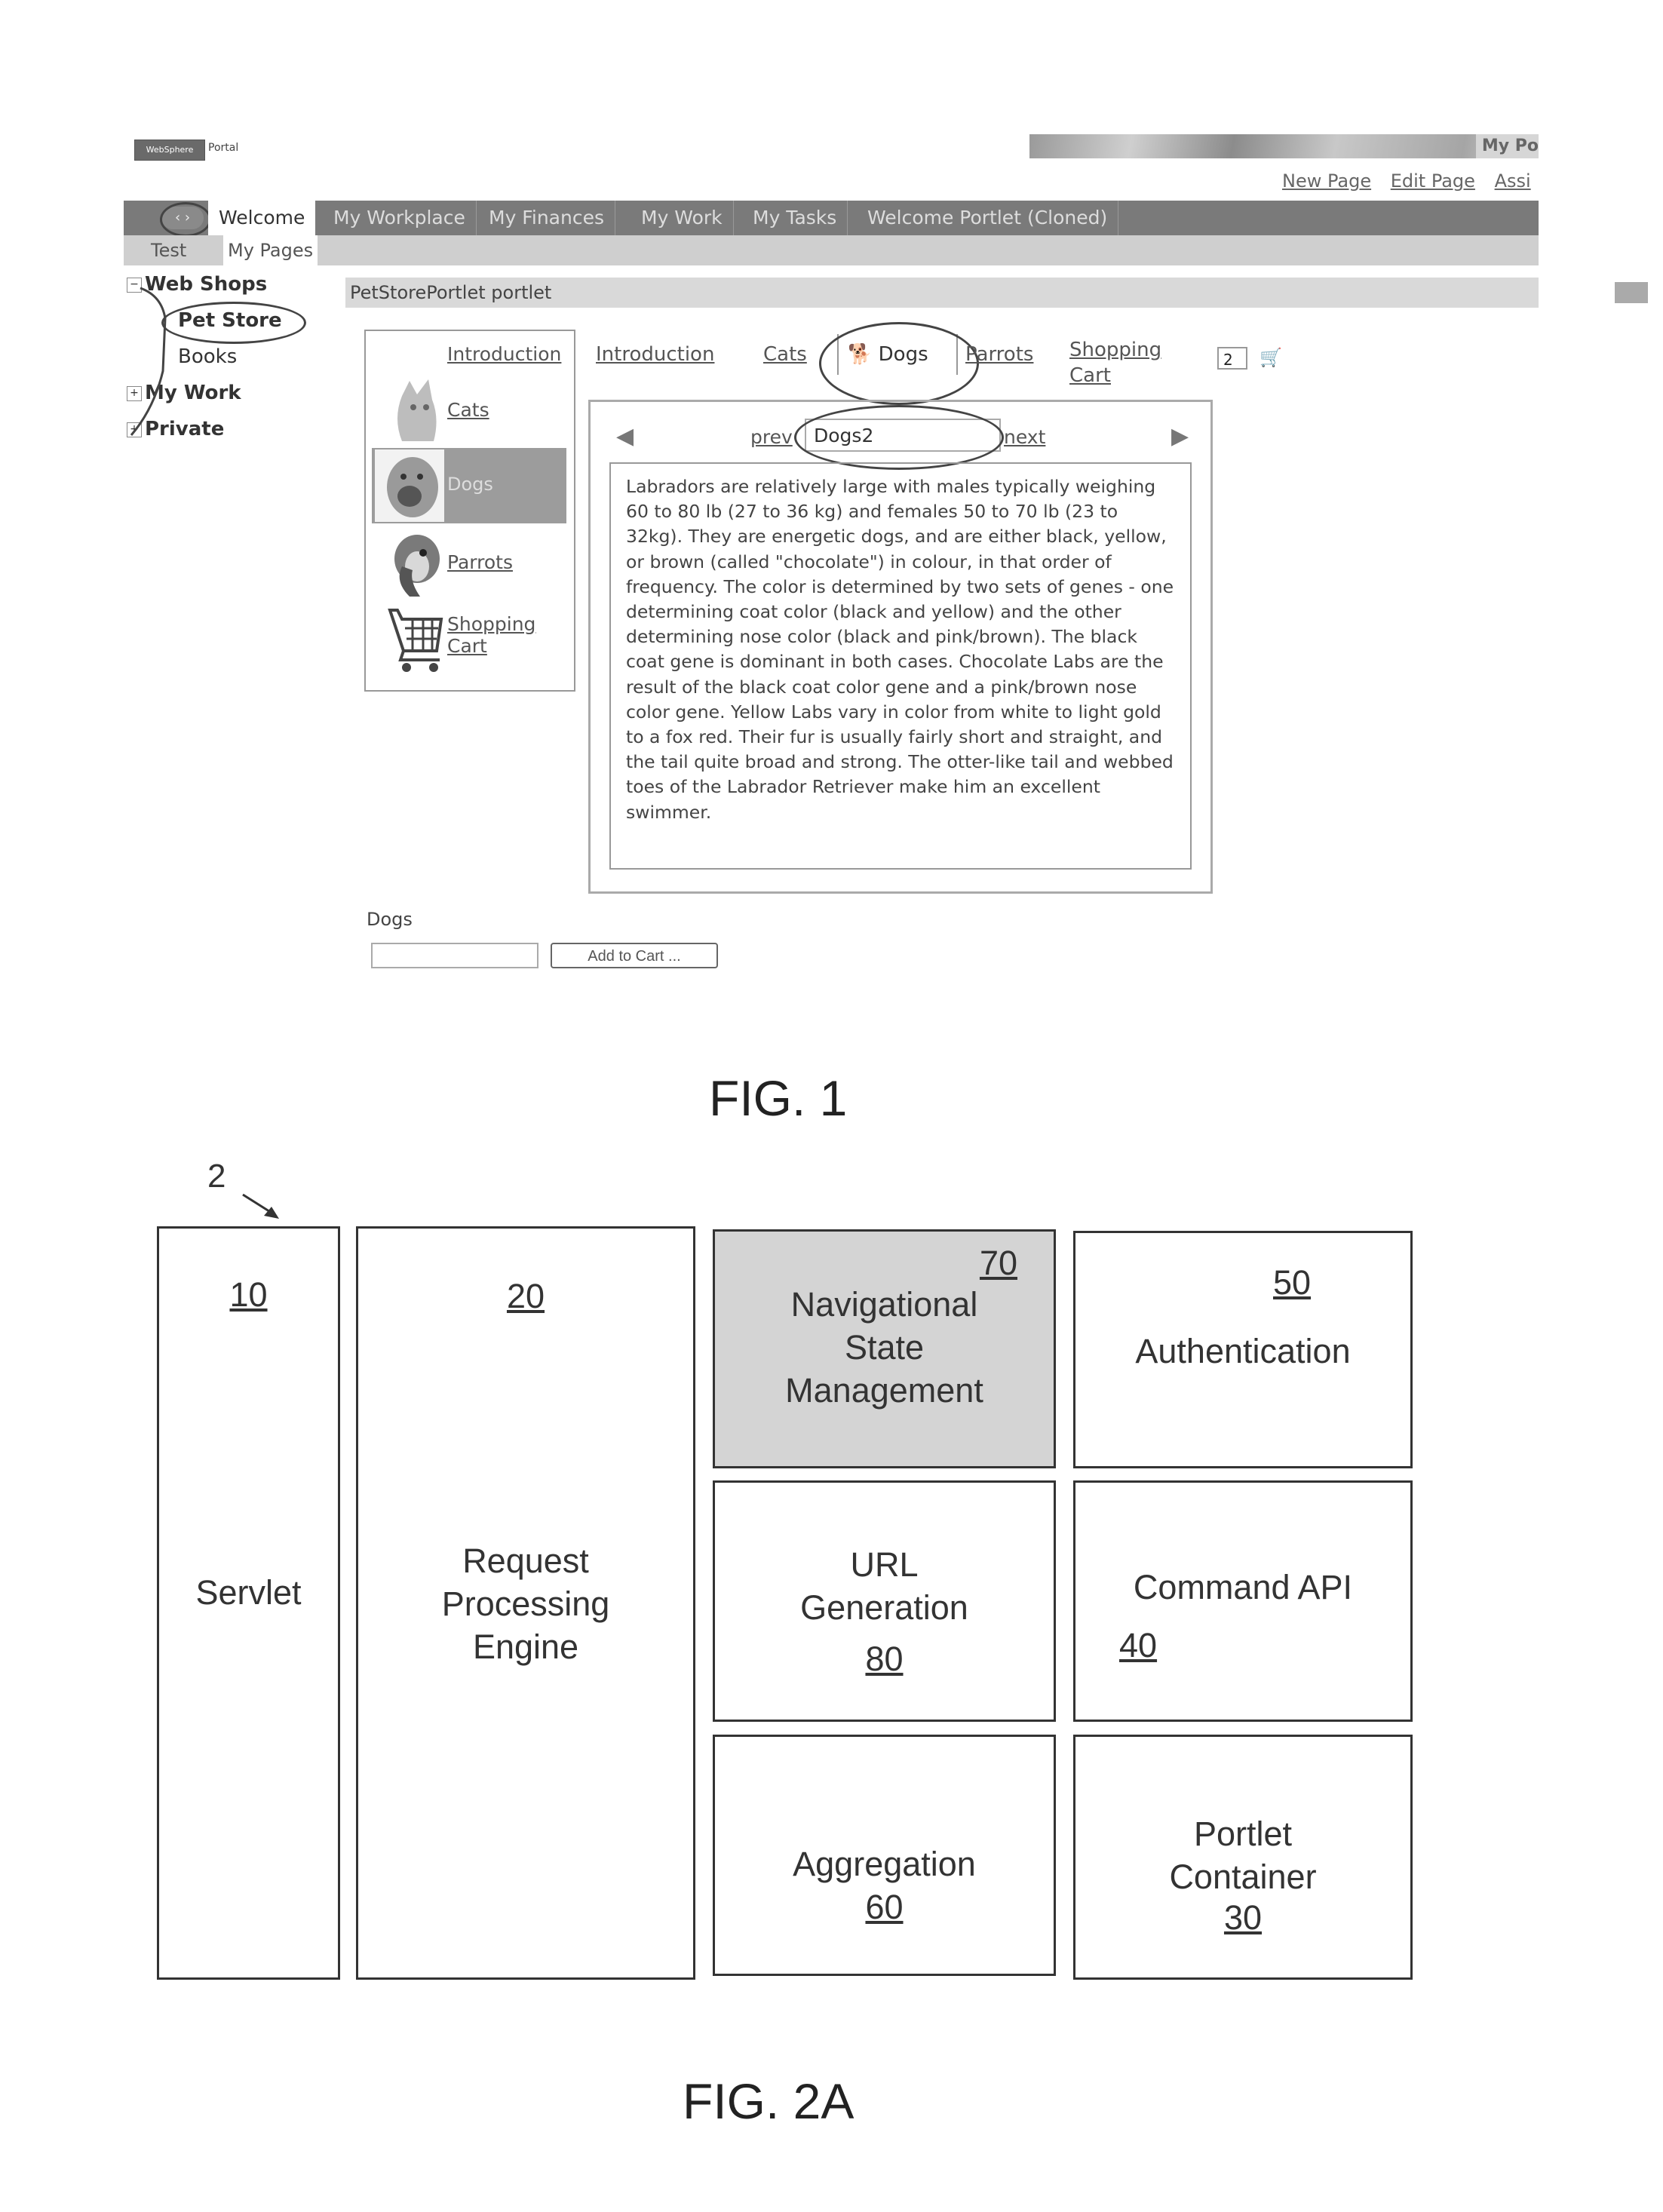 Image resolution: width=1663 pixels, height=2212 pixels. I want to click on tab-dogs-selected: 🐕 Dogs, so click(897, 354).